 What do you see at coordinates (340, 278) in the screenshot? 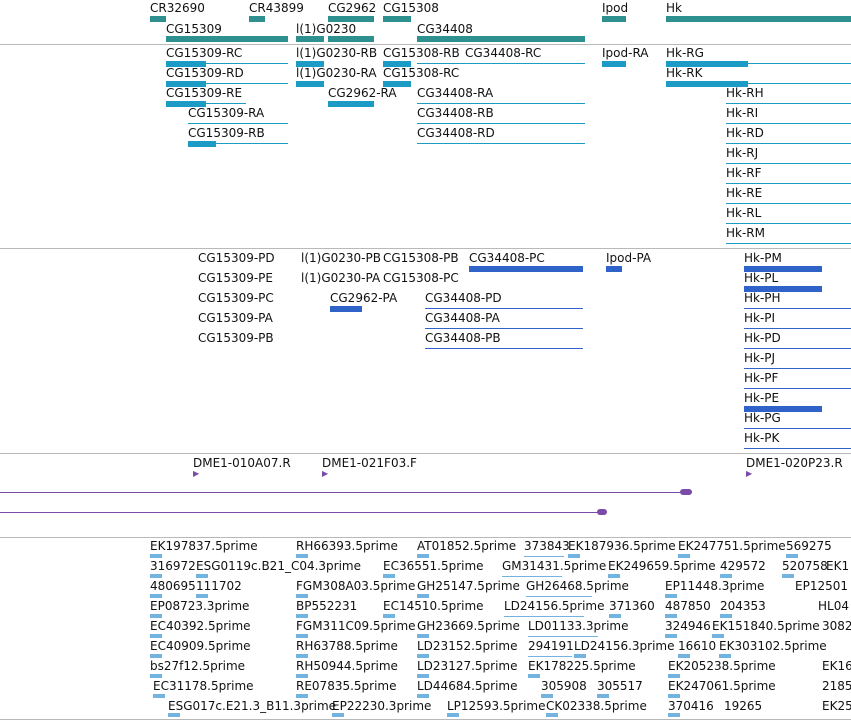
I see `protein-label: l(1)G0230-PA` at bounding box center [340, 278].